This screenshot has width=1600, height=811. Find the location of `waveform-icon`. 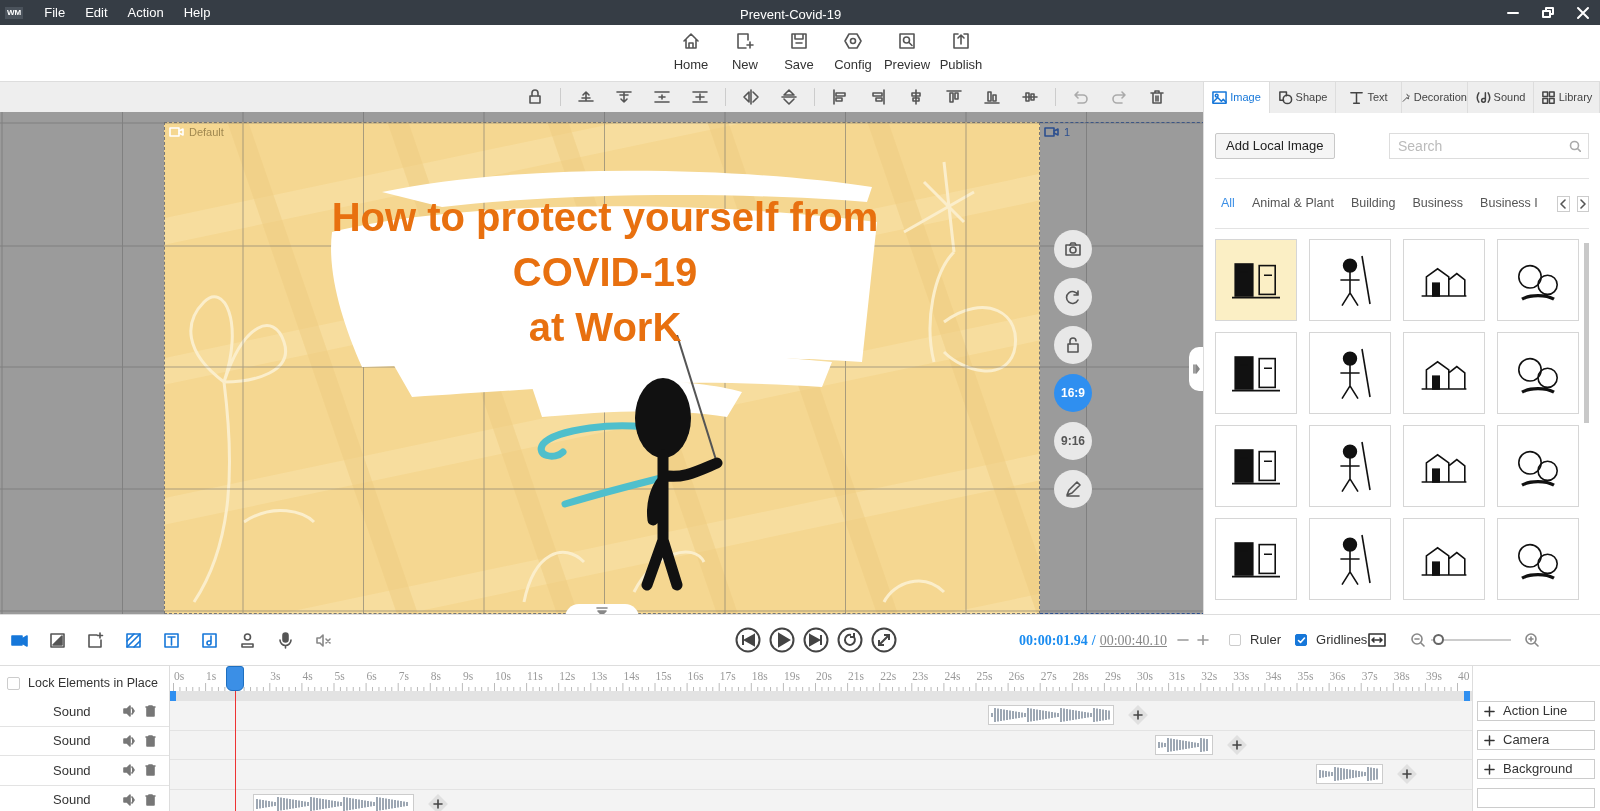

waveform-icon is located at coordinates (1349, 774).